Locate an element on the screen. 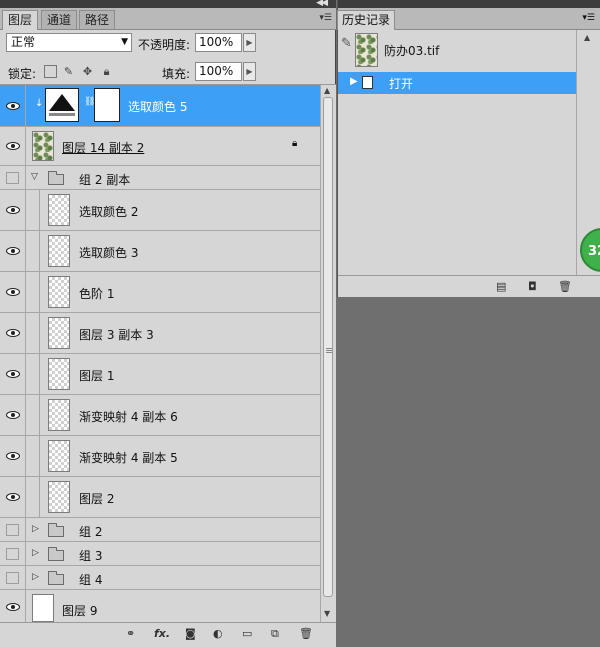 Image resolution: width=600 pixels, height=647 pixels. scroll-thumb is located at coordinates (328, 347).